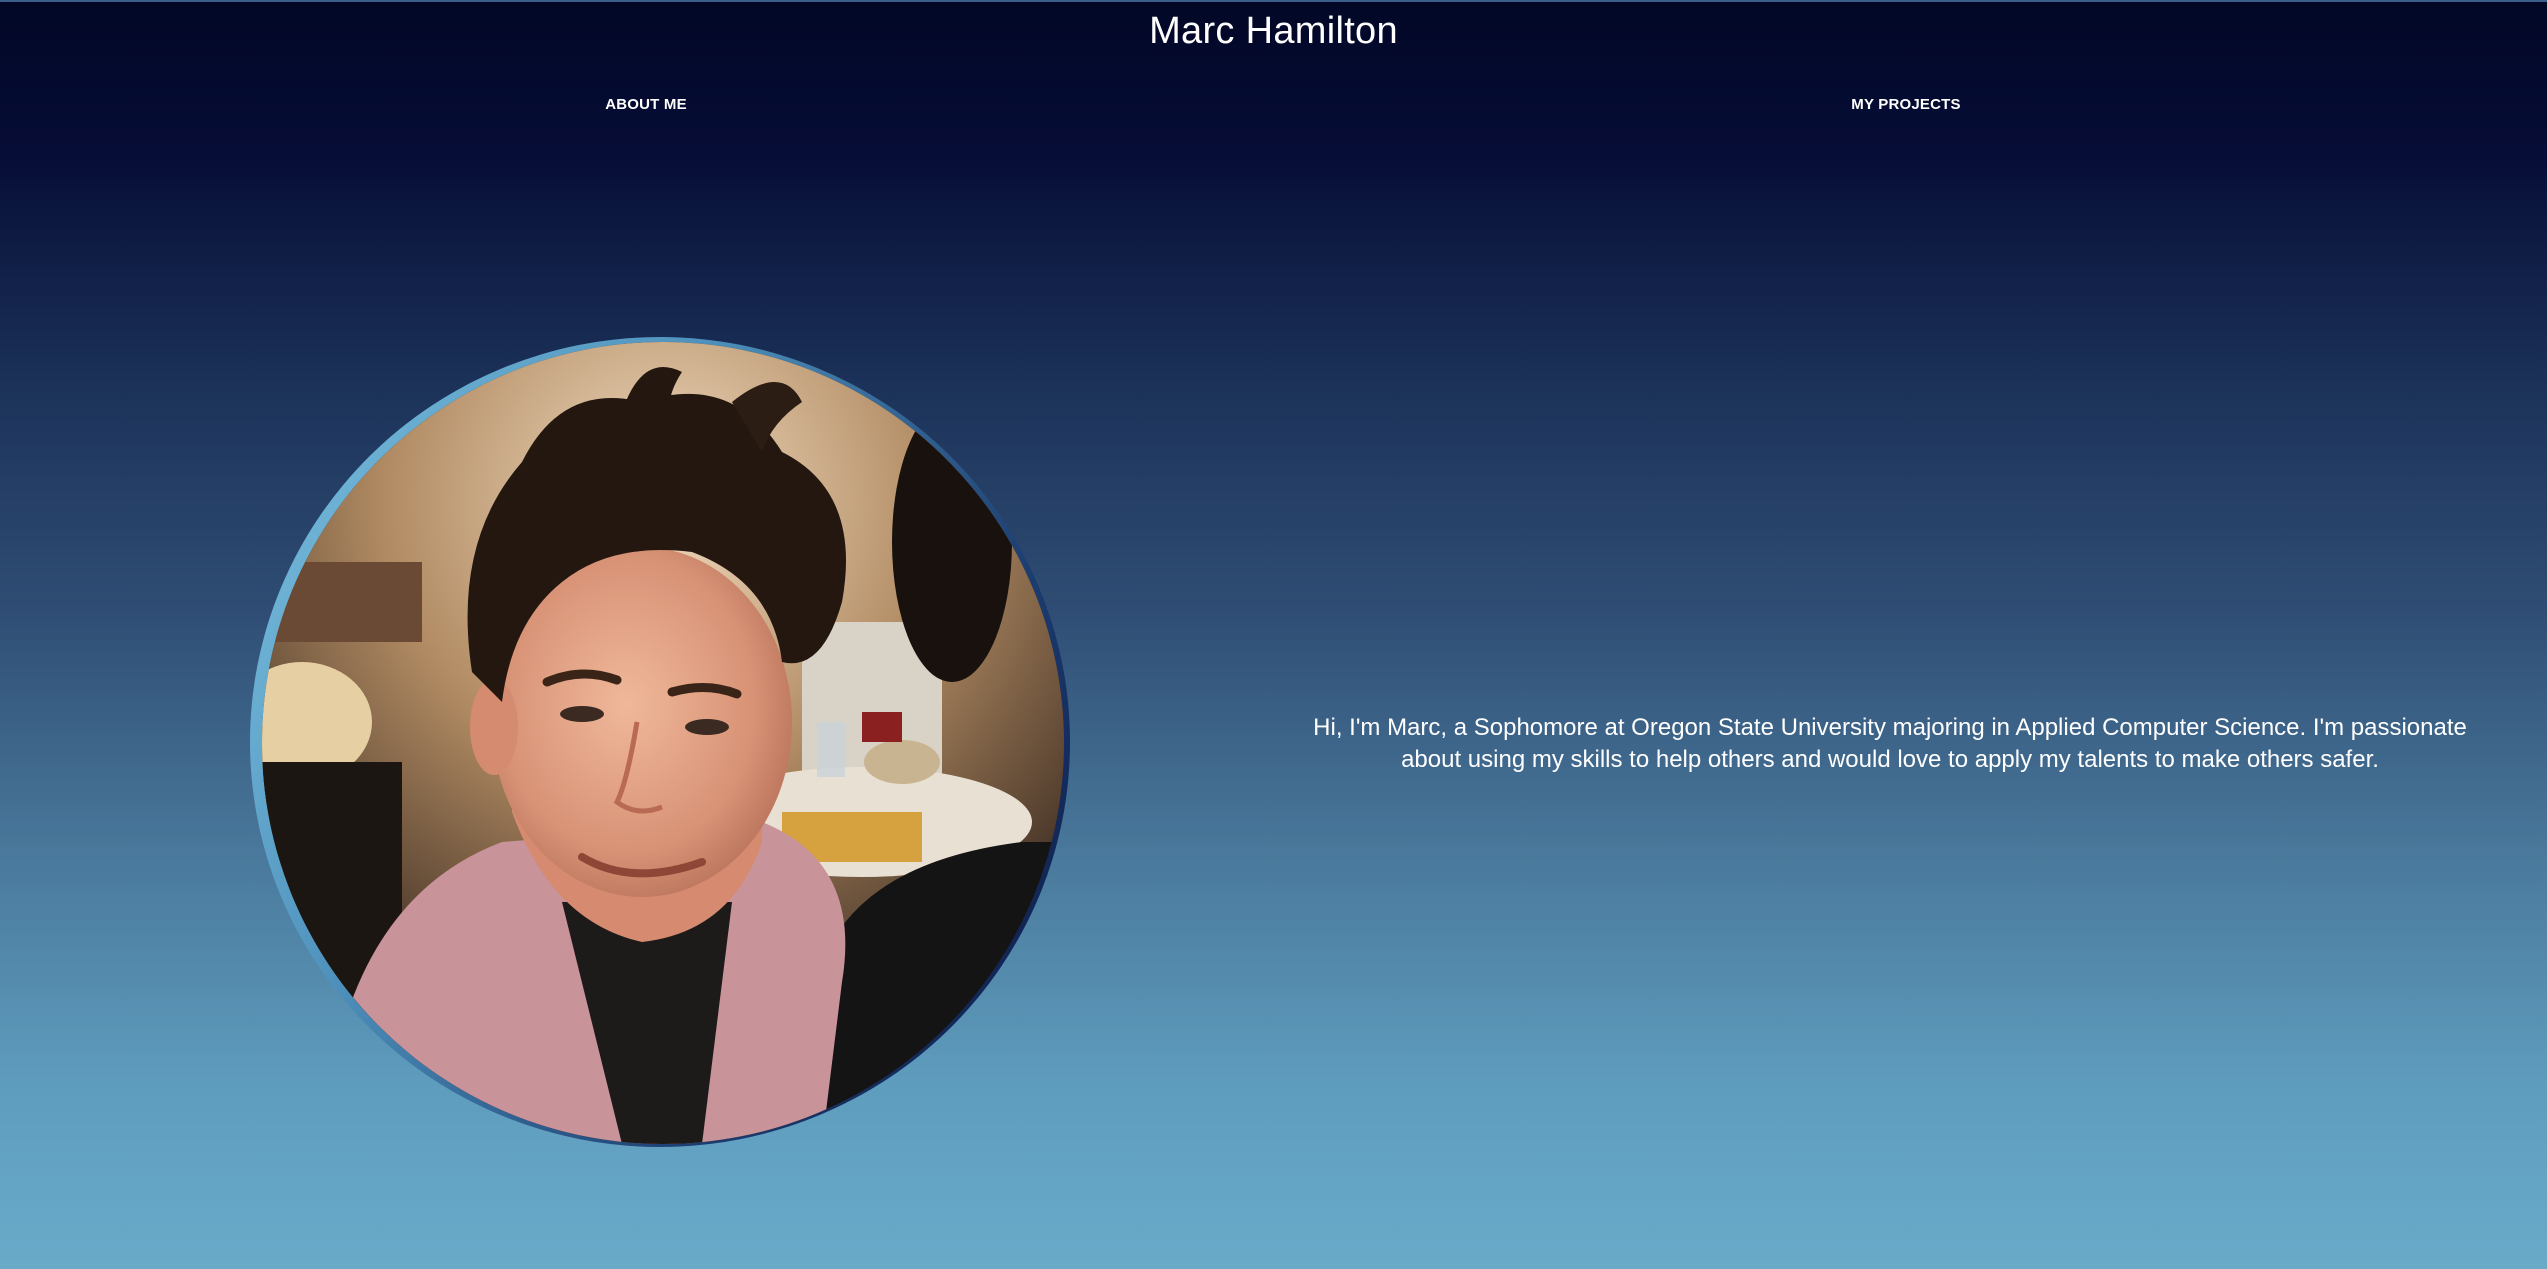 Image resolution: width=2547 pixels, height=1269 pixels. Describe the element at coordinates (646, 104) in the screenshot. I see `nav-link-about-me: ABOUT ME` at that location.